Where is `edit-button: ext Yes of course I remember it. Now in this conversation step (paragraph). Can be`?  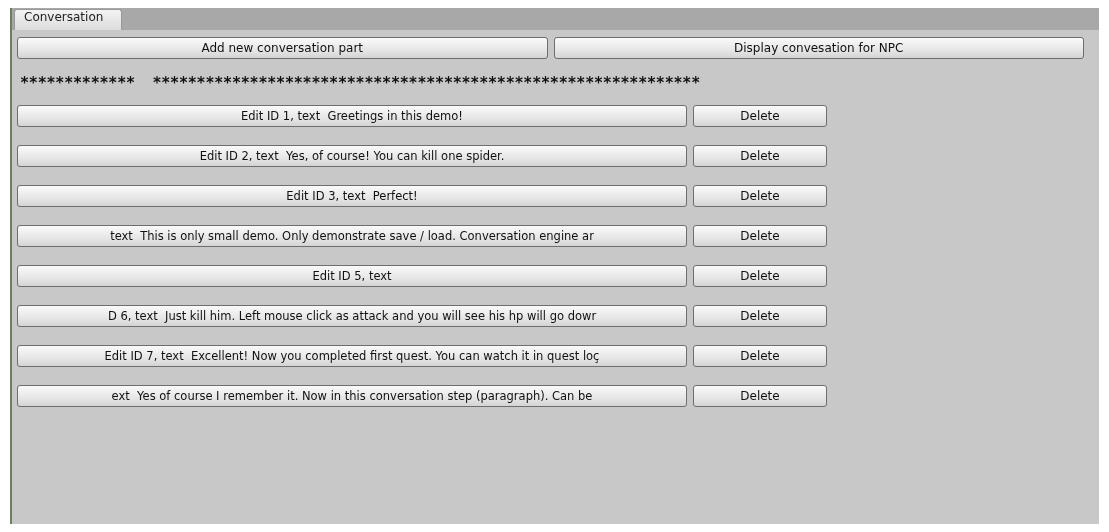
edit-button: ext Yes of course I remember it. Now in this conversation step (paragraph). Can be is located at coordinates (352, 396).